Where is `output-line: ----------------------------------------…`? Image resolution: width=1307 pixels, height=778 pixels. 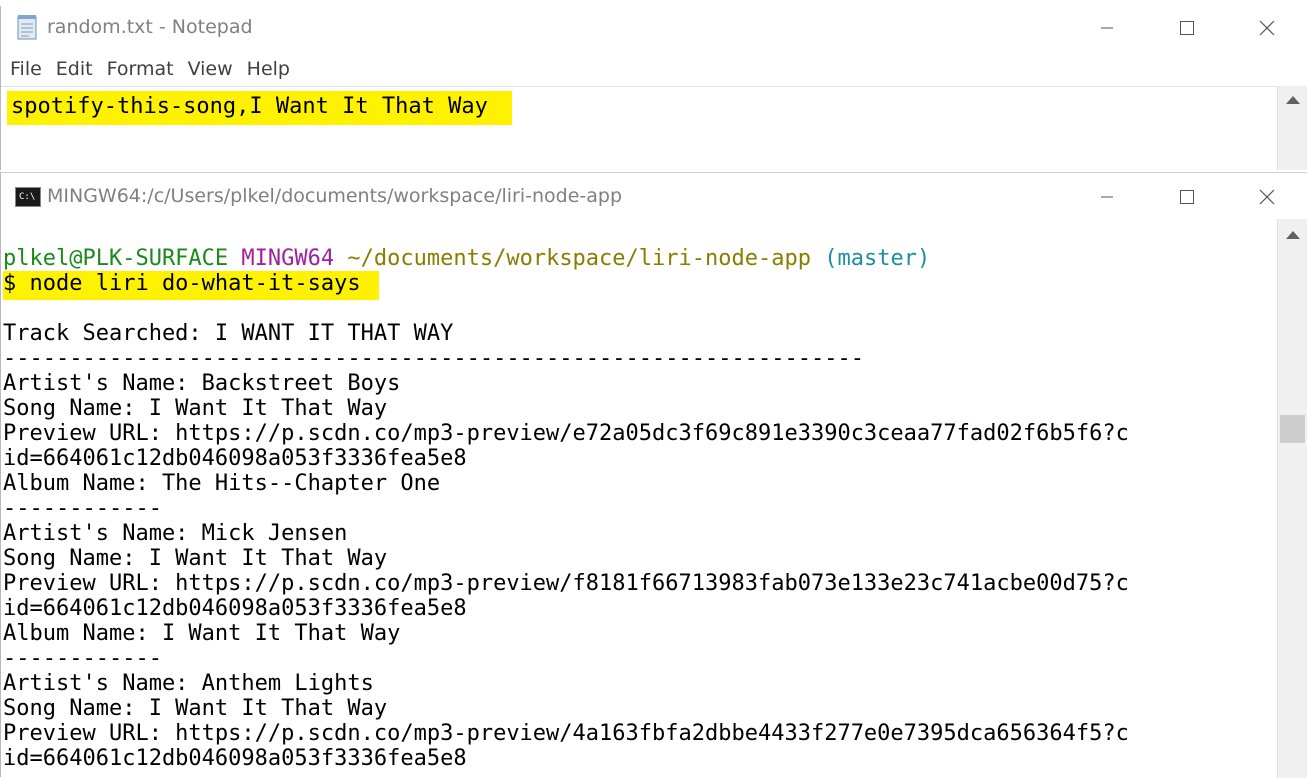 output-line: ----------------------------------------… is located at coordinates (433, 358).